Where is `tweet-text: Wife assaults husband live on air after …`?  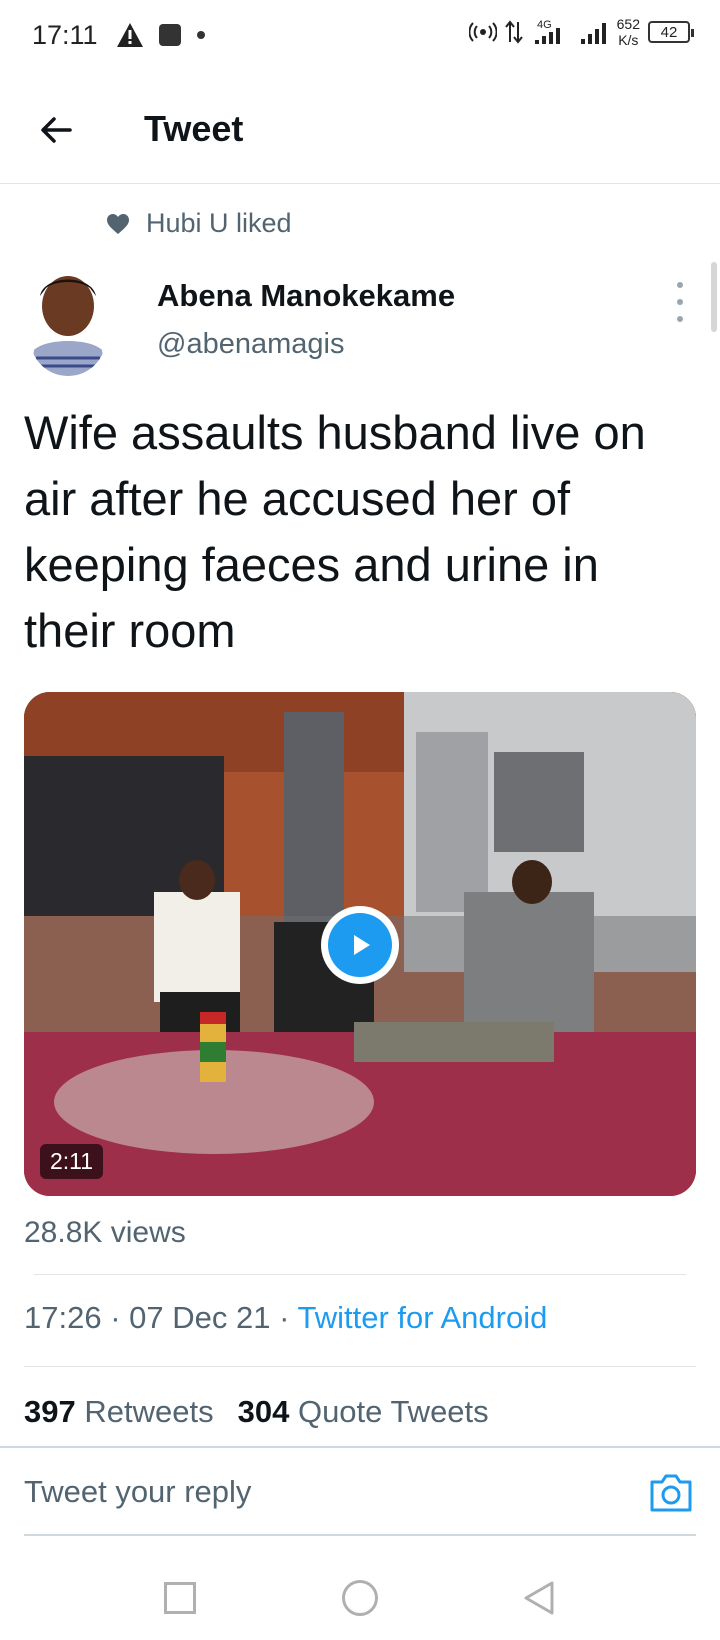 tweet-text: Wife assaults husband live on air after … is located at coordinates (335, 531).